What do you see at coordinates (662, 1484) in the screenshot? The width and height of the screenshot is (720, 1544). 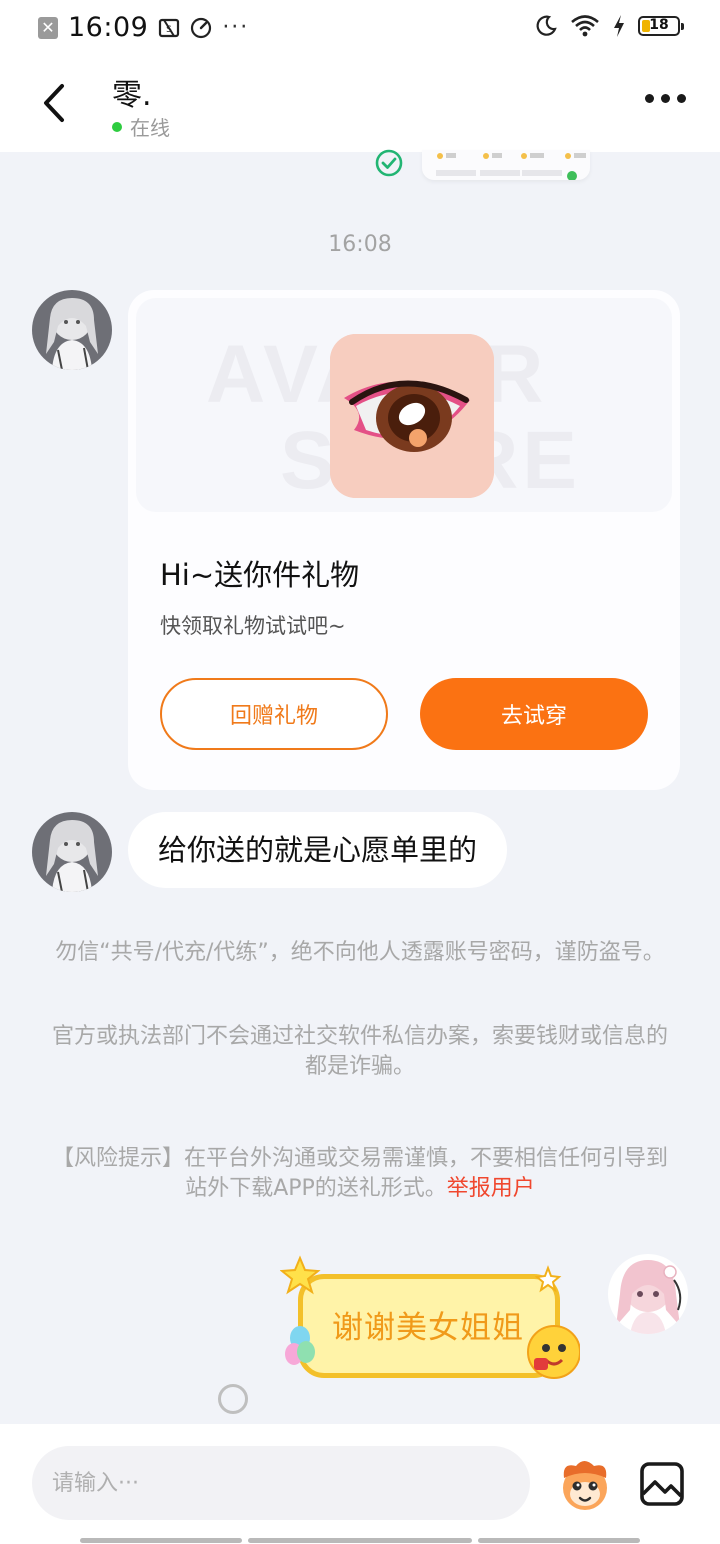 I see `image-picker-icon` at bounding box center [662, 1484].